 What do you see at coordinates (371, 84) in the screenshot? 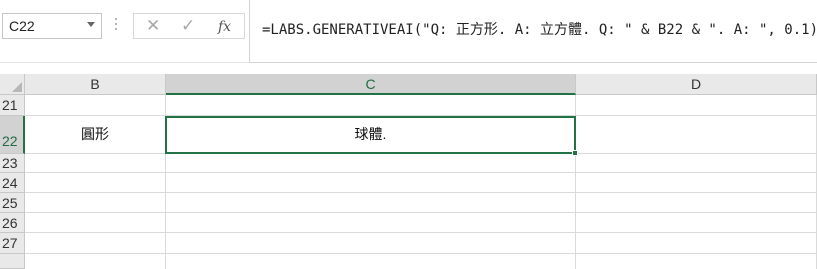
I see `column-header-c: C` at bounding box center [371, 84].